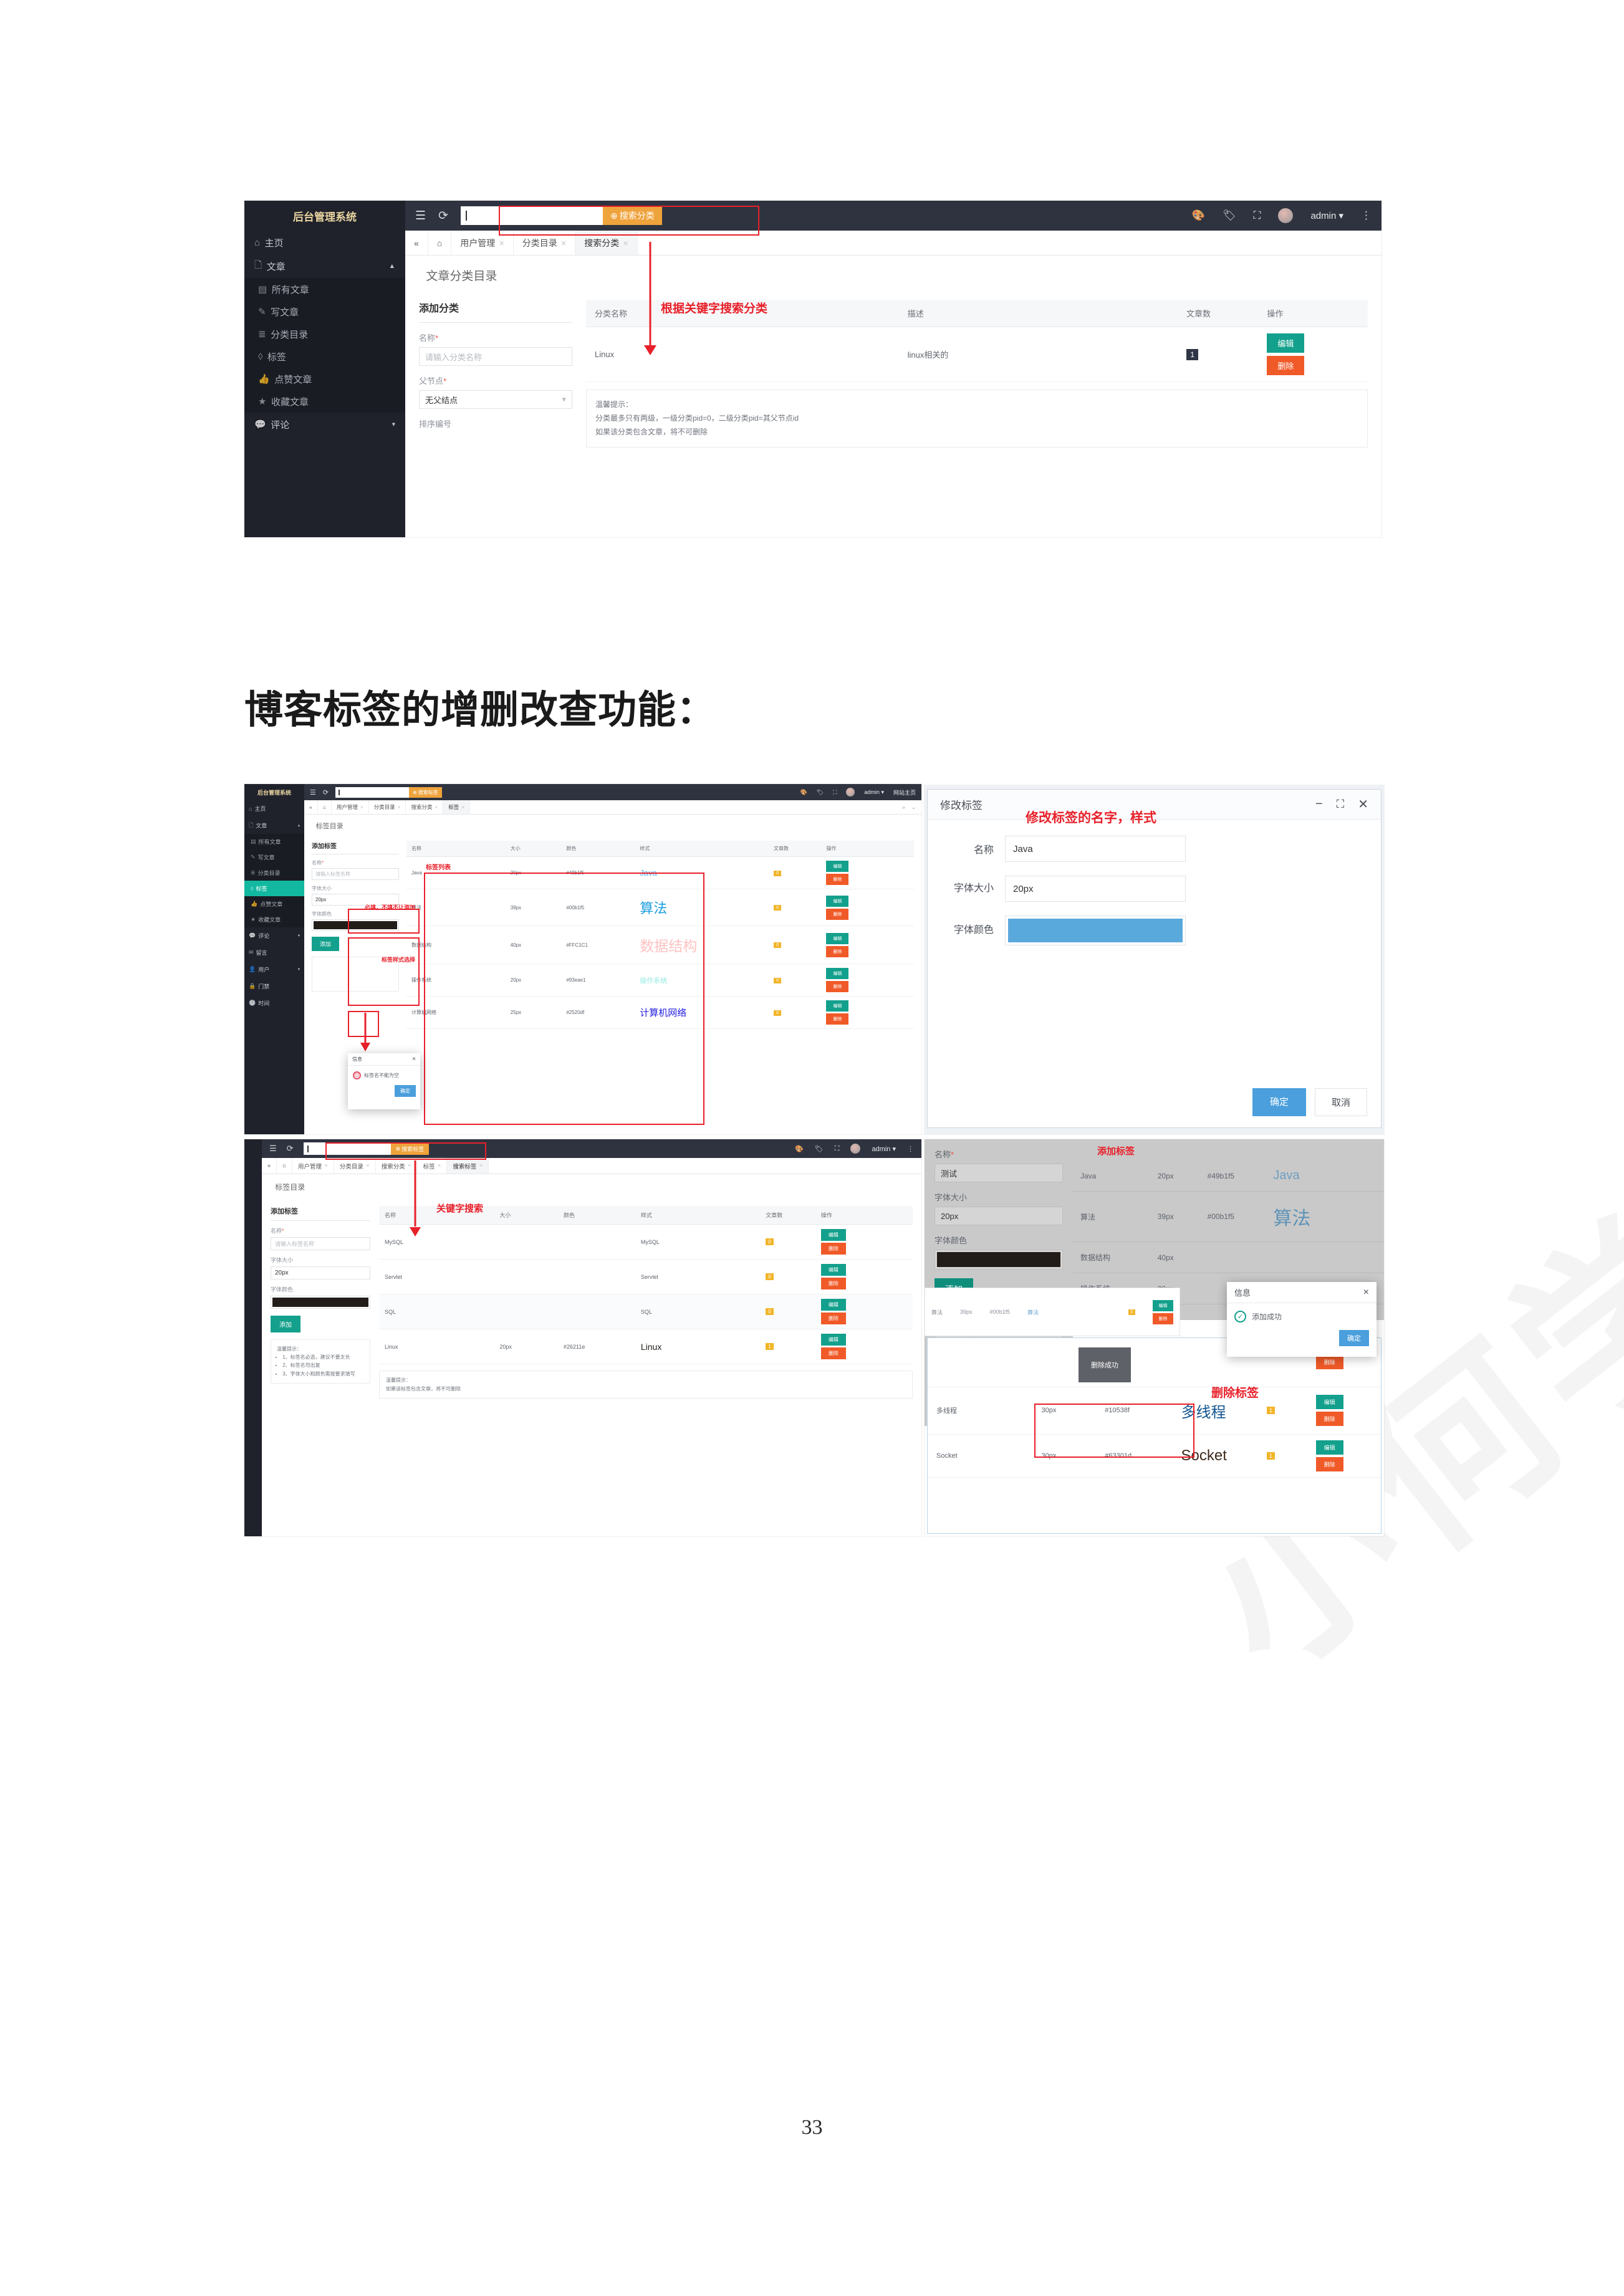 This screenshot has height=2296, width=1624. Describe the element at coordinates (496, 400) in the screenshot. I see `parent-node-select: 无父结点 ▾` at that location.